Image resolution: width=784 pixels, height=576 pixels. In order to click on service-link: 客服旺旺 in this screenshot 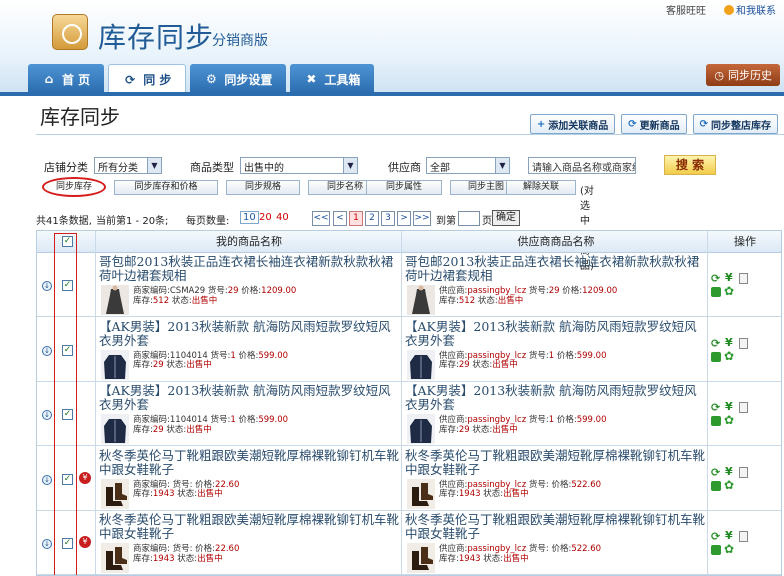, I will do `click(686, 9)`.